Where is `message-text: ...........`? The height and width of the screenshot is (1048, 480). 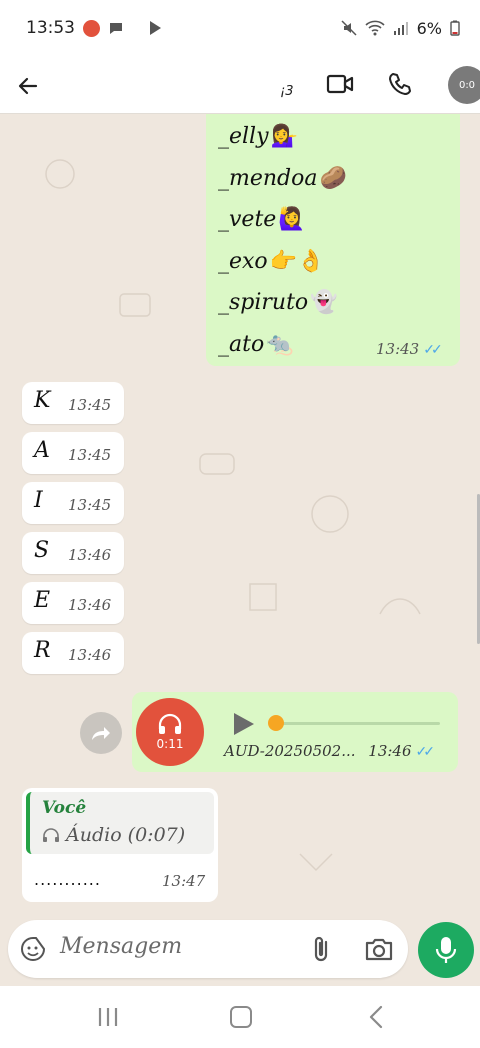
message-text: ........... is located at coordinates (67, 879).